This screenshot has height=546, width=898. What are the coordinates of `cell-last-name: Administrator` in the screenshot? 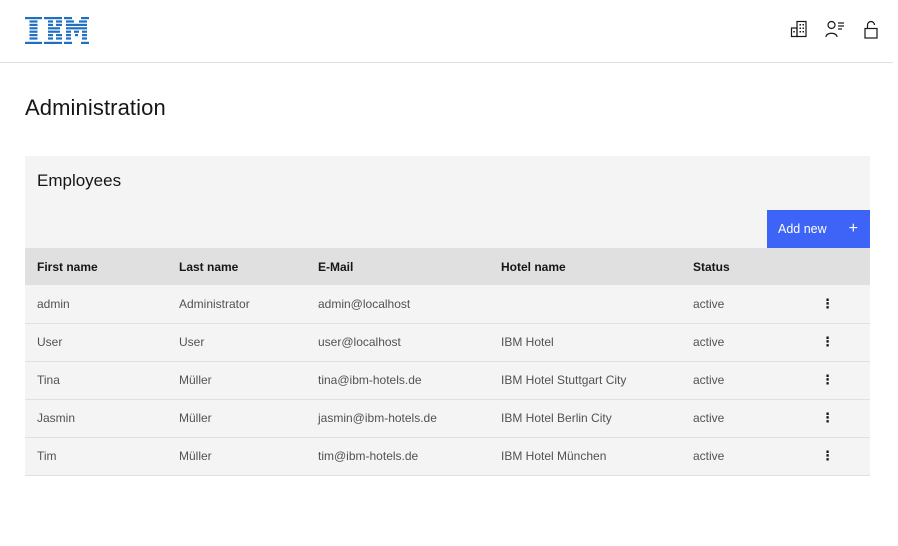 It's located at (214, 303).